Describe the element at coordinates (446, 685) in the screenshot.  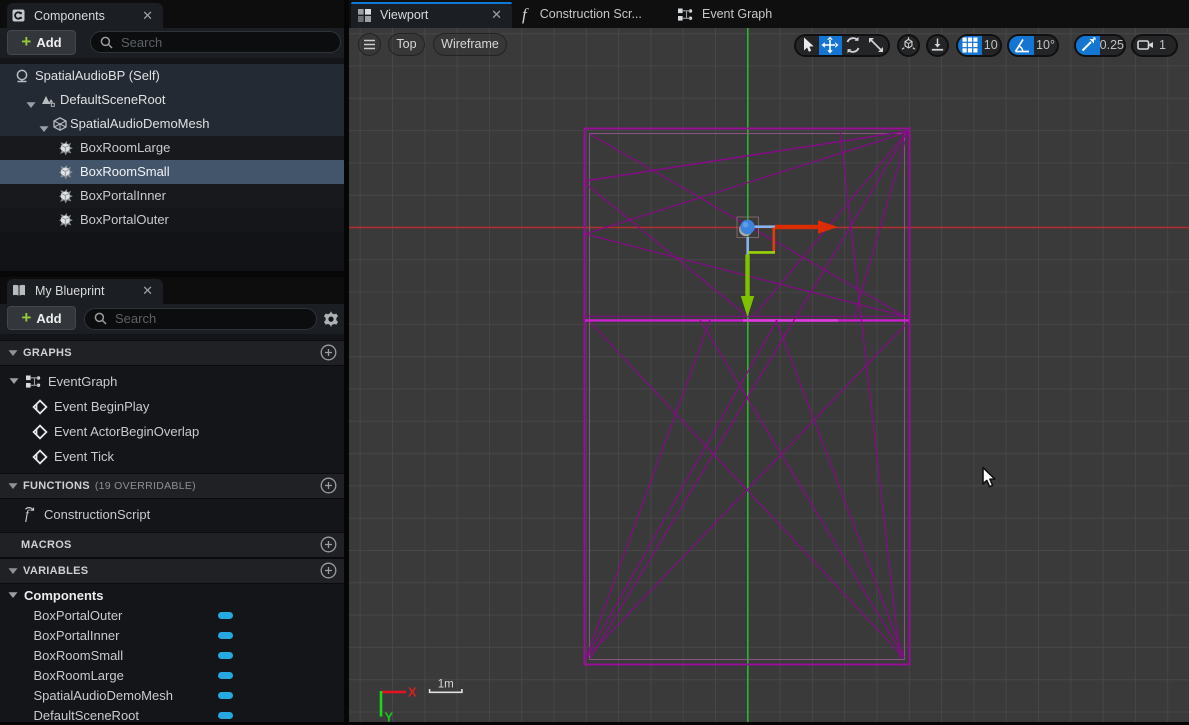
I see `svg-text: 1m` at that location.